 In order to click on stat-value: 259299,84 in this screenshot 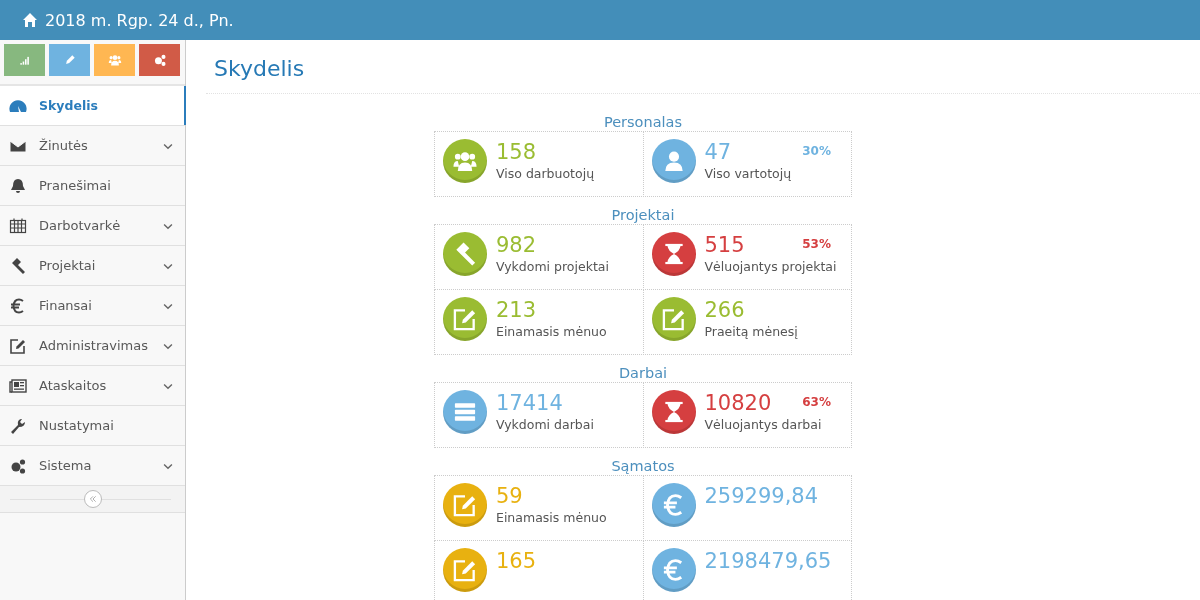, I will do `click(761, 496)`.